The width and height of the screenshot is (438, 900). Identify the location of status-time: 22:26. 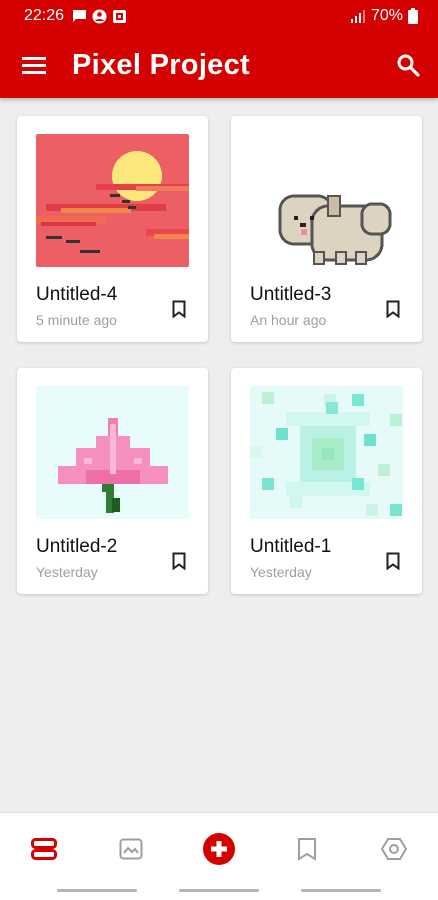
(44, 15).